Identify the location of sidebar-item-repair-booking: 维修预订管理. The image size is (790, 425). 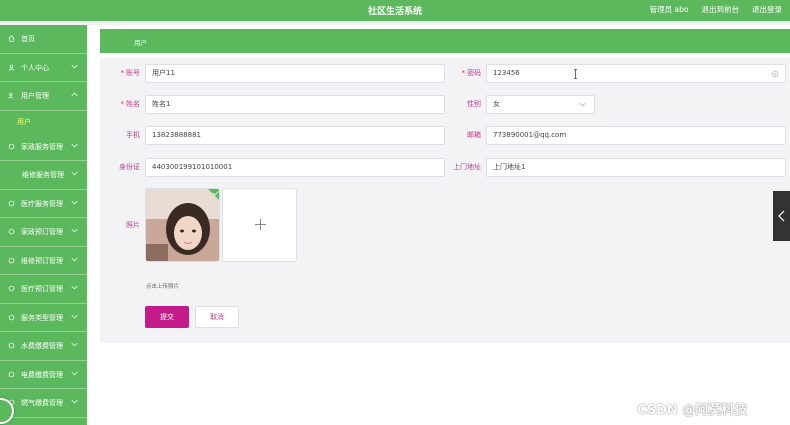
(43, 261).